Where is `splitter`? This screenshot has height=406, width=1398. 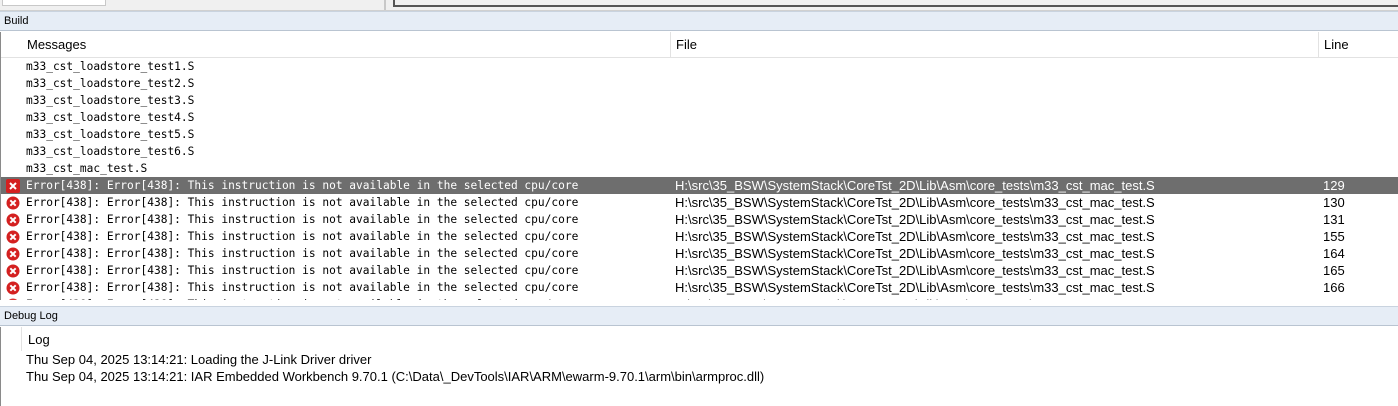 splitter is located at coordinates (385, 5).